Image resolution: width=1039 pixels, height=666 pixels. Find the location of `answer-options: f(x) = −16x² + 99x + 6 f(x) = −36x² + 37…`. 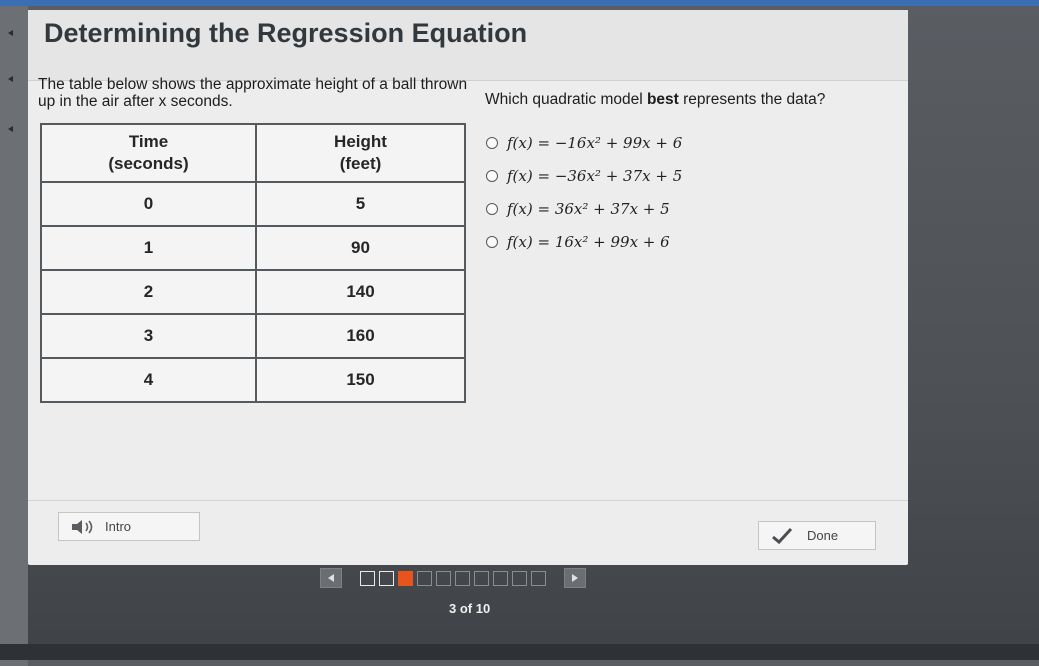

answer-options: f(x) = −16x² + 99x + 6 f(x) = −36x² + 37… is located at coordinates (584, 192).